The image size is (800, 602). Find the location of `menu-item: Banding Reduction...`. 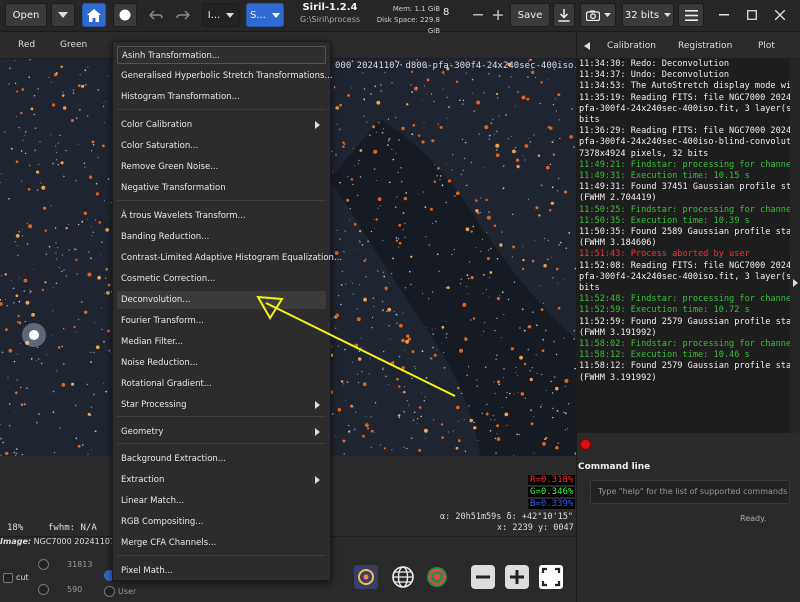

menu-item: Banding Reduction... is located at coordinates (221, 237).